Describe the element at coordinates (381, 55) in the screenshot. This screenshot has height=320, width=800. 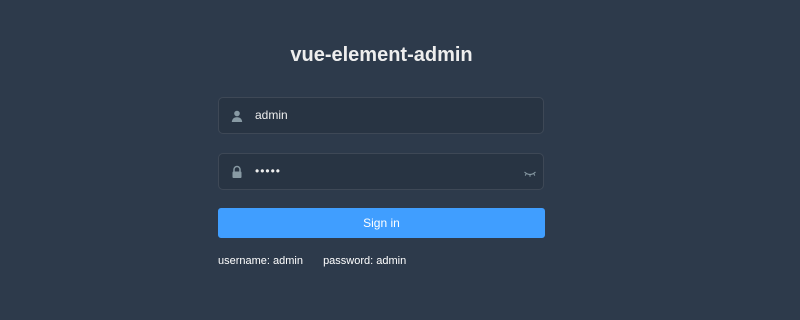
I see `page-title: vue-element-admin` at that location.